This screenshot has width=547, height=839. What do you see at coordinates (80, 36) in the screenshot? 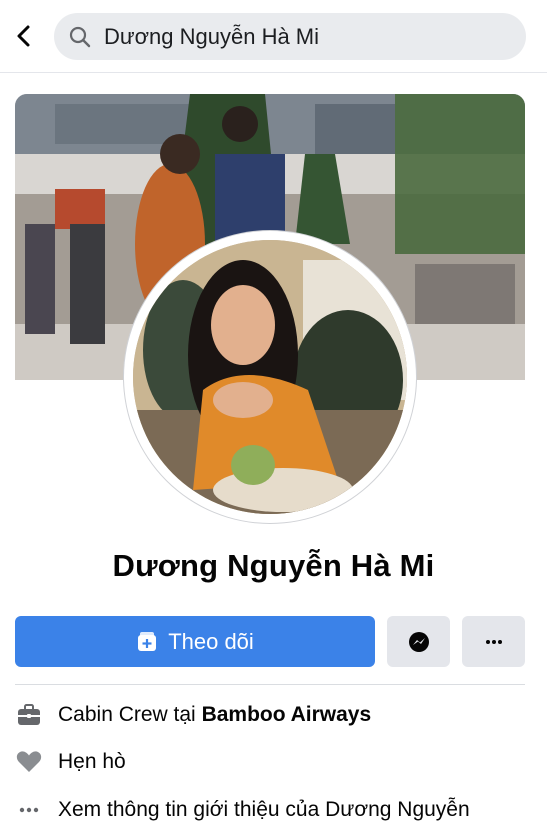
I see `search-icon` at bounding box center [80, 36].